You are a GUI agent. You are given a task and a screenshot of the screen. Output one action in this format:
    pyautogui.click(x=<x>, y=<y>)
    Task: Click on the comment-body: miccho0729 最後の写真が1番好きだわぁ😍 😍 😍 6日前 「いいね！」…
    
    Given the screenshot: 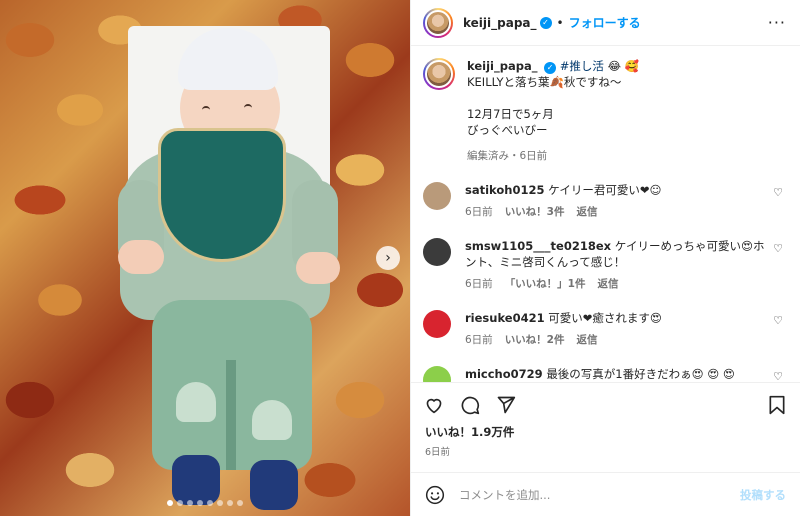 What is the action you would take?
    pyautogui.click(x=617, y=374)
    